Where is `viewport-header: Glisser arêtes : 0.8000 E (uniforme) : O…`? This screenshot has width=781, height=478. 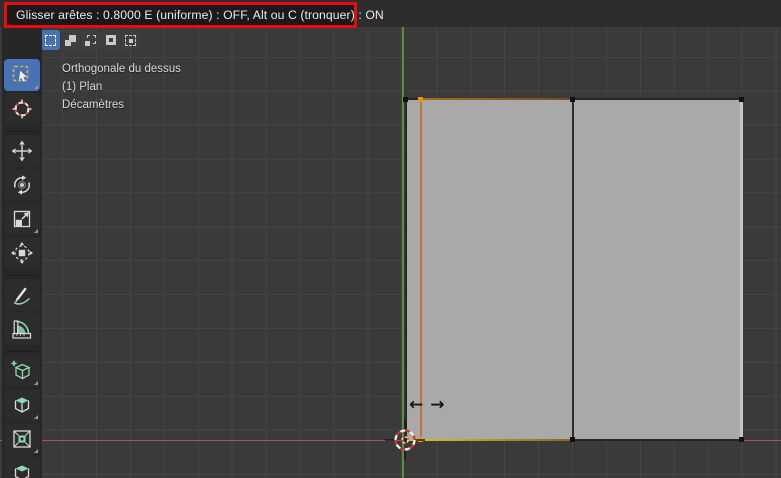 viewport-header: Glisser arêtes : 0.8000 E (uniforme) : O… is located at coordinates (390, 14).